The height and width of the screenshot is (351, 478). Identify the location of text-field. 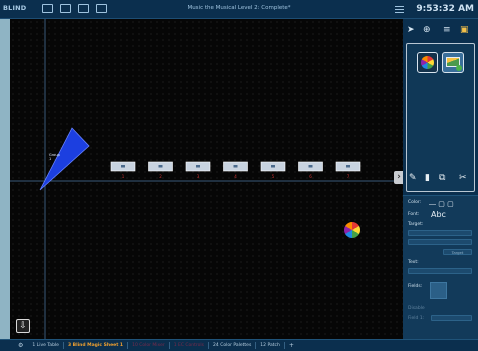
(440, 271).